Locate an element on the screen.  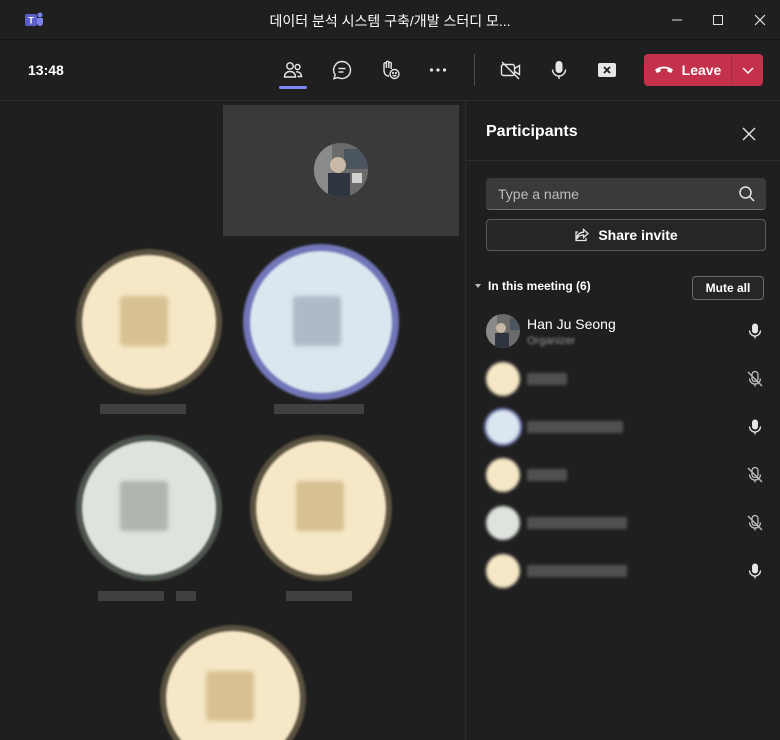
panel-divider is located at coordinates (623, 160).